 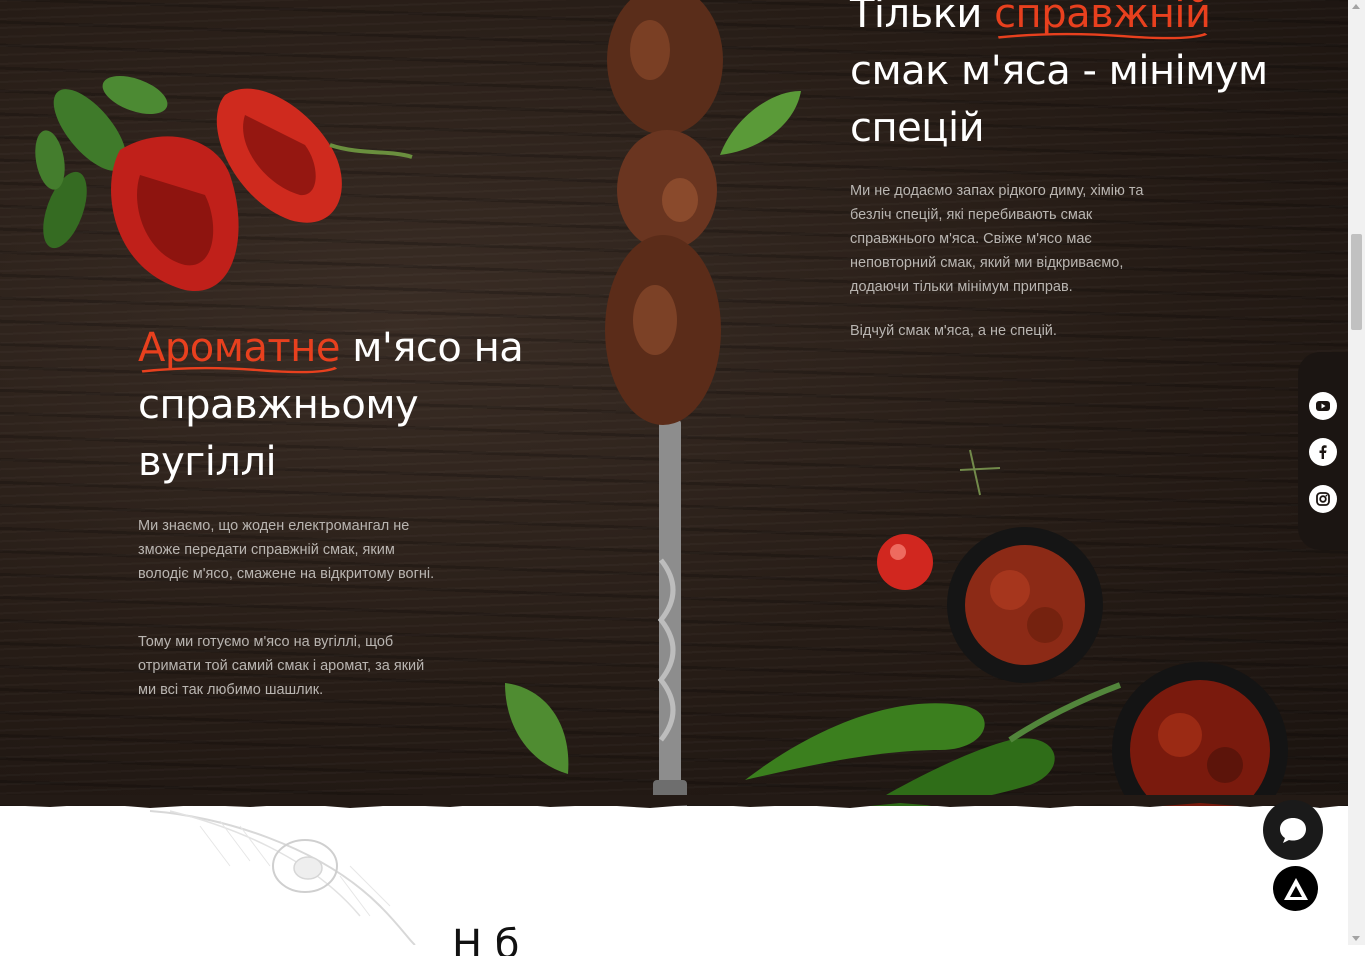 What do you see at coordinates (1356, 938) in the screenshot?
I see `scroll-down-arrow-icon` at bounding box center [1356, 938].